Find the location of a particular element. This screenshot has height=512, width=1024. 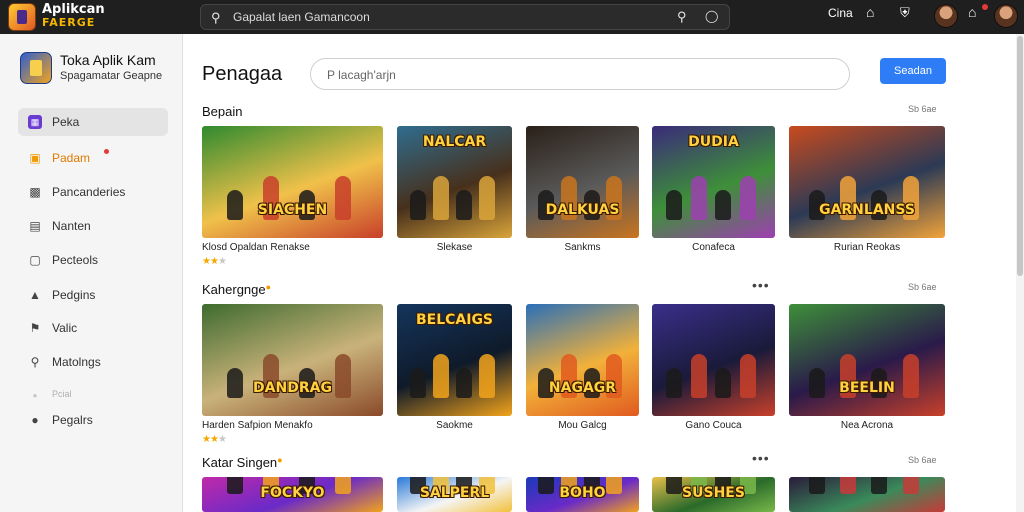

game-card: SALPERL is located at coordinates (454, 494).